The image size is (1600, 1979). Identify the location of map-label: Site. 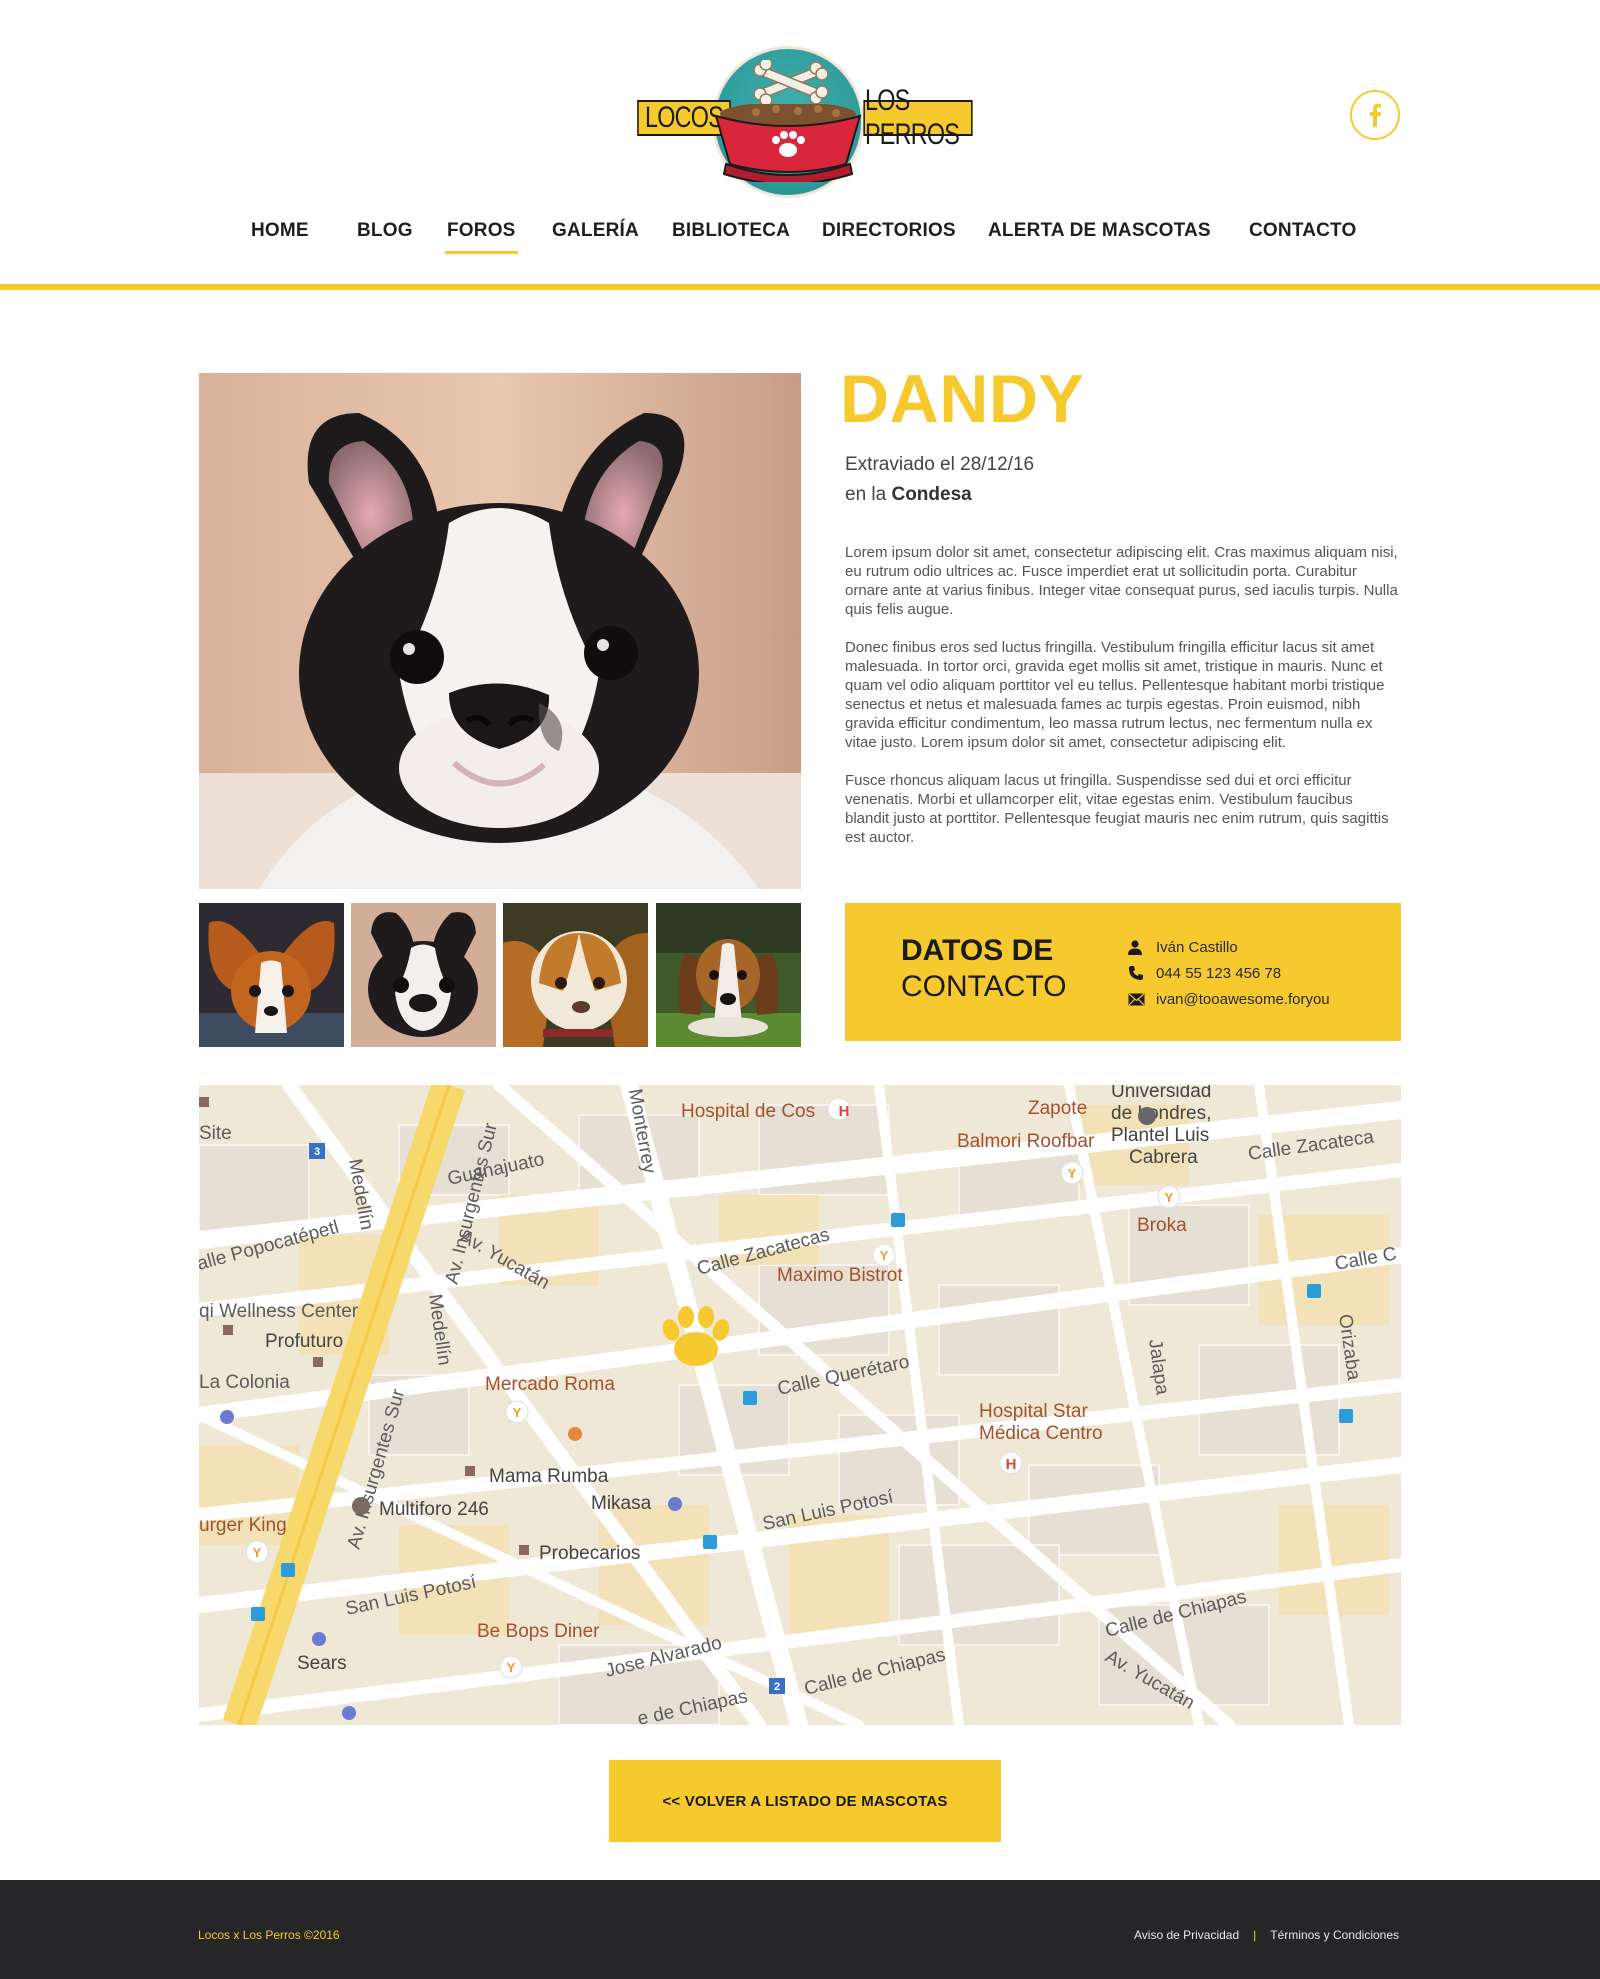
(215, 1133).